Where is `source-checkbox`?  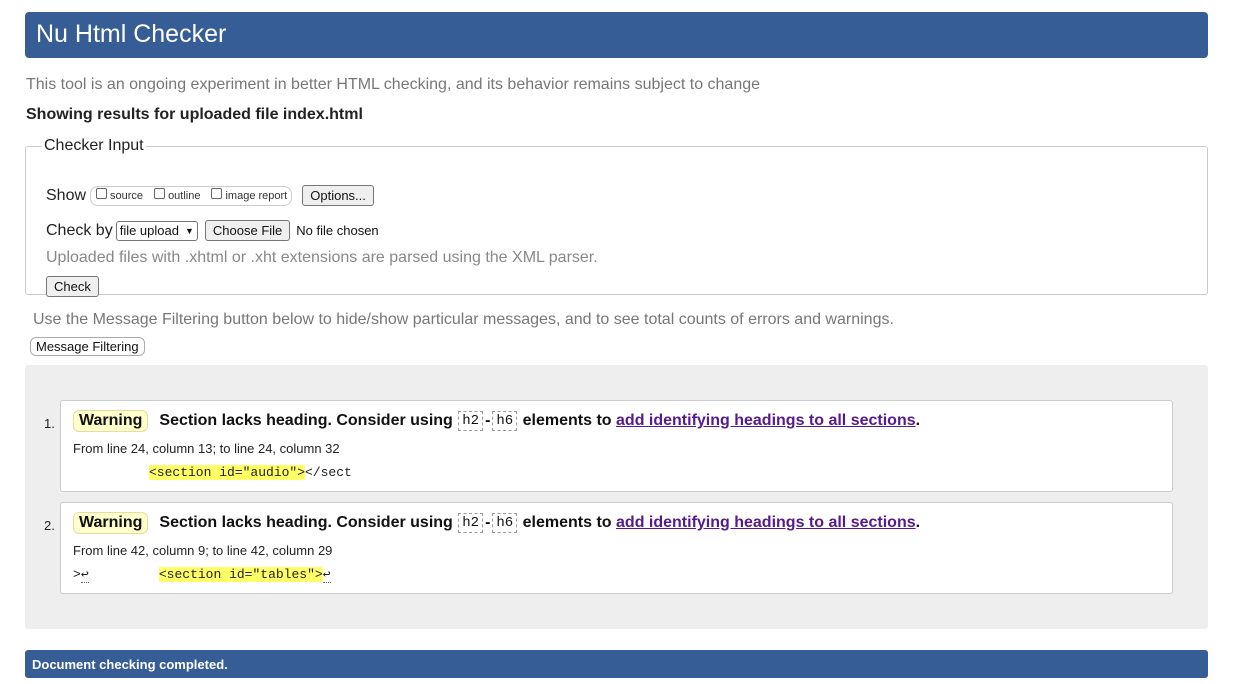 source-checkbox is located at coordinates (102, 193).